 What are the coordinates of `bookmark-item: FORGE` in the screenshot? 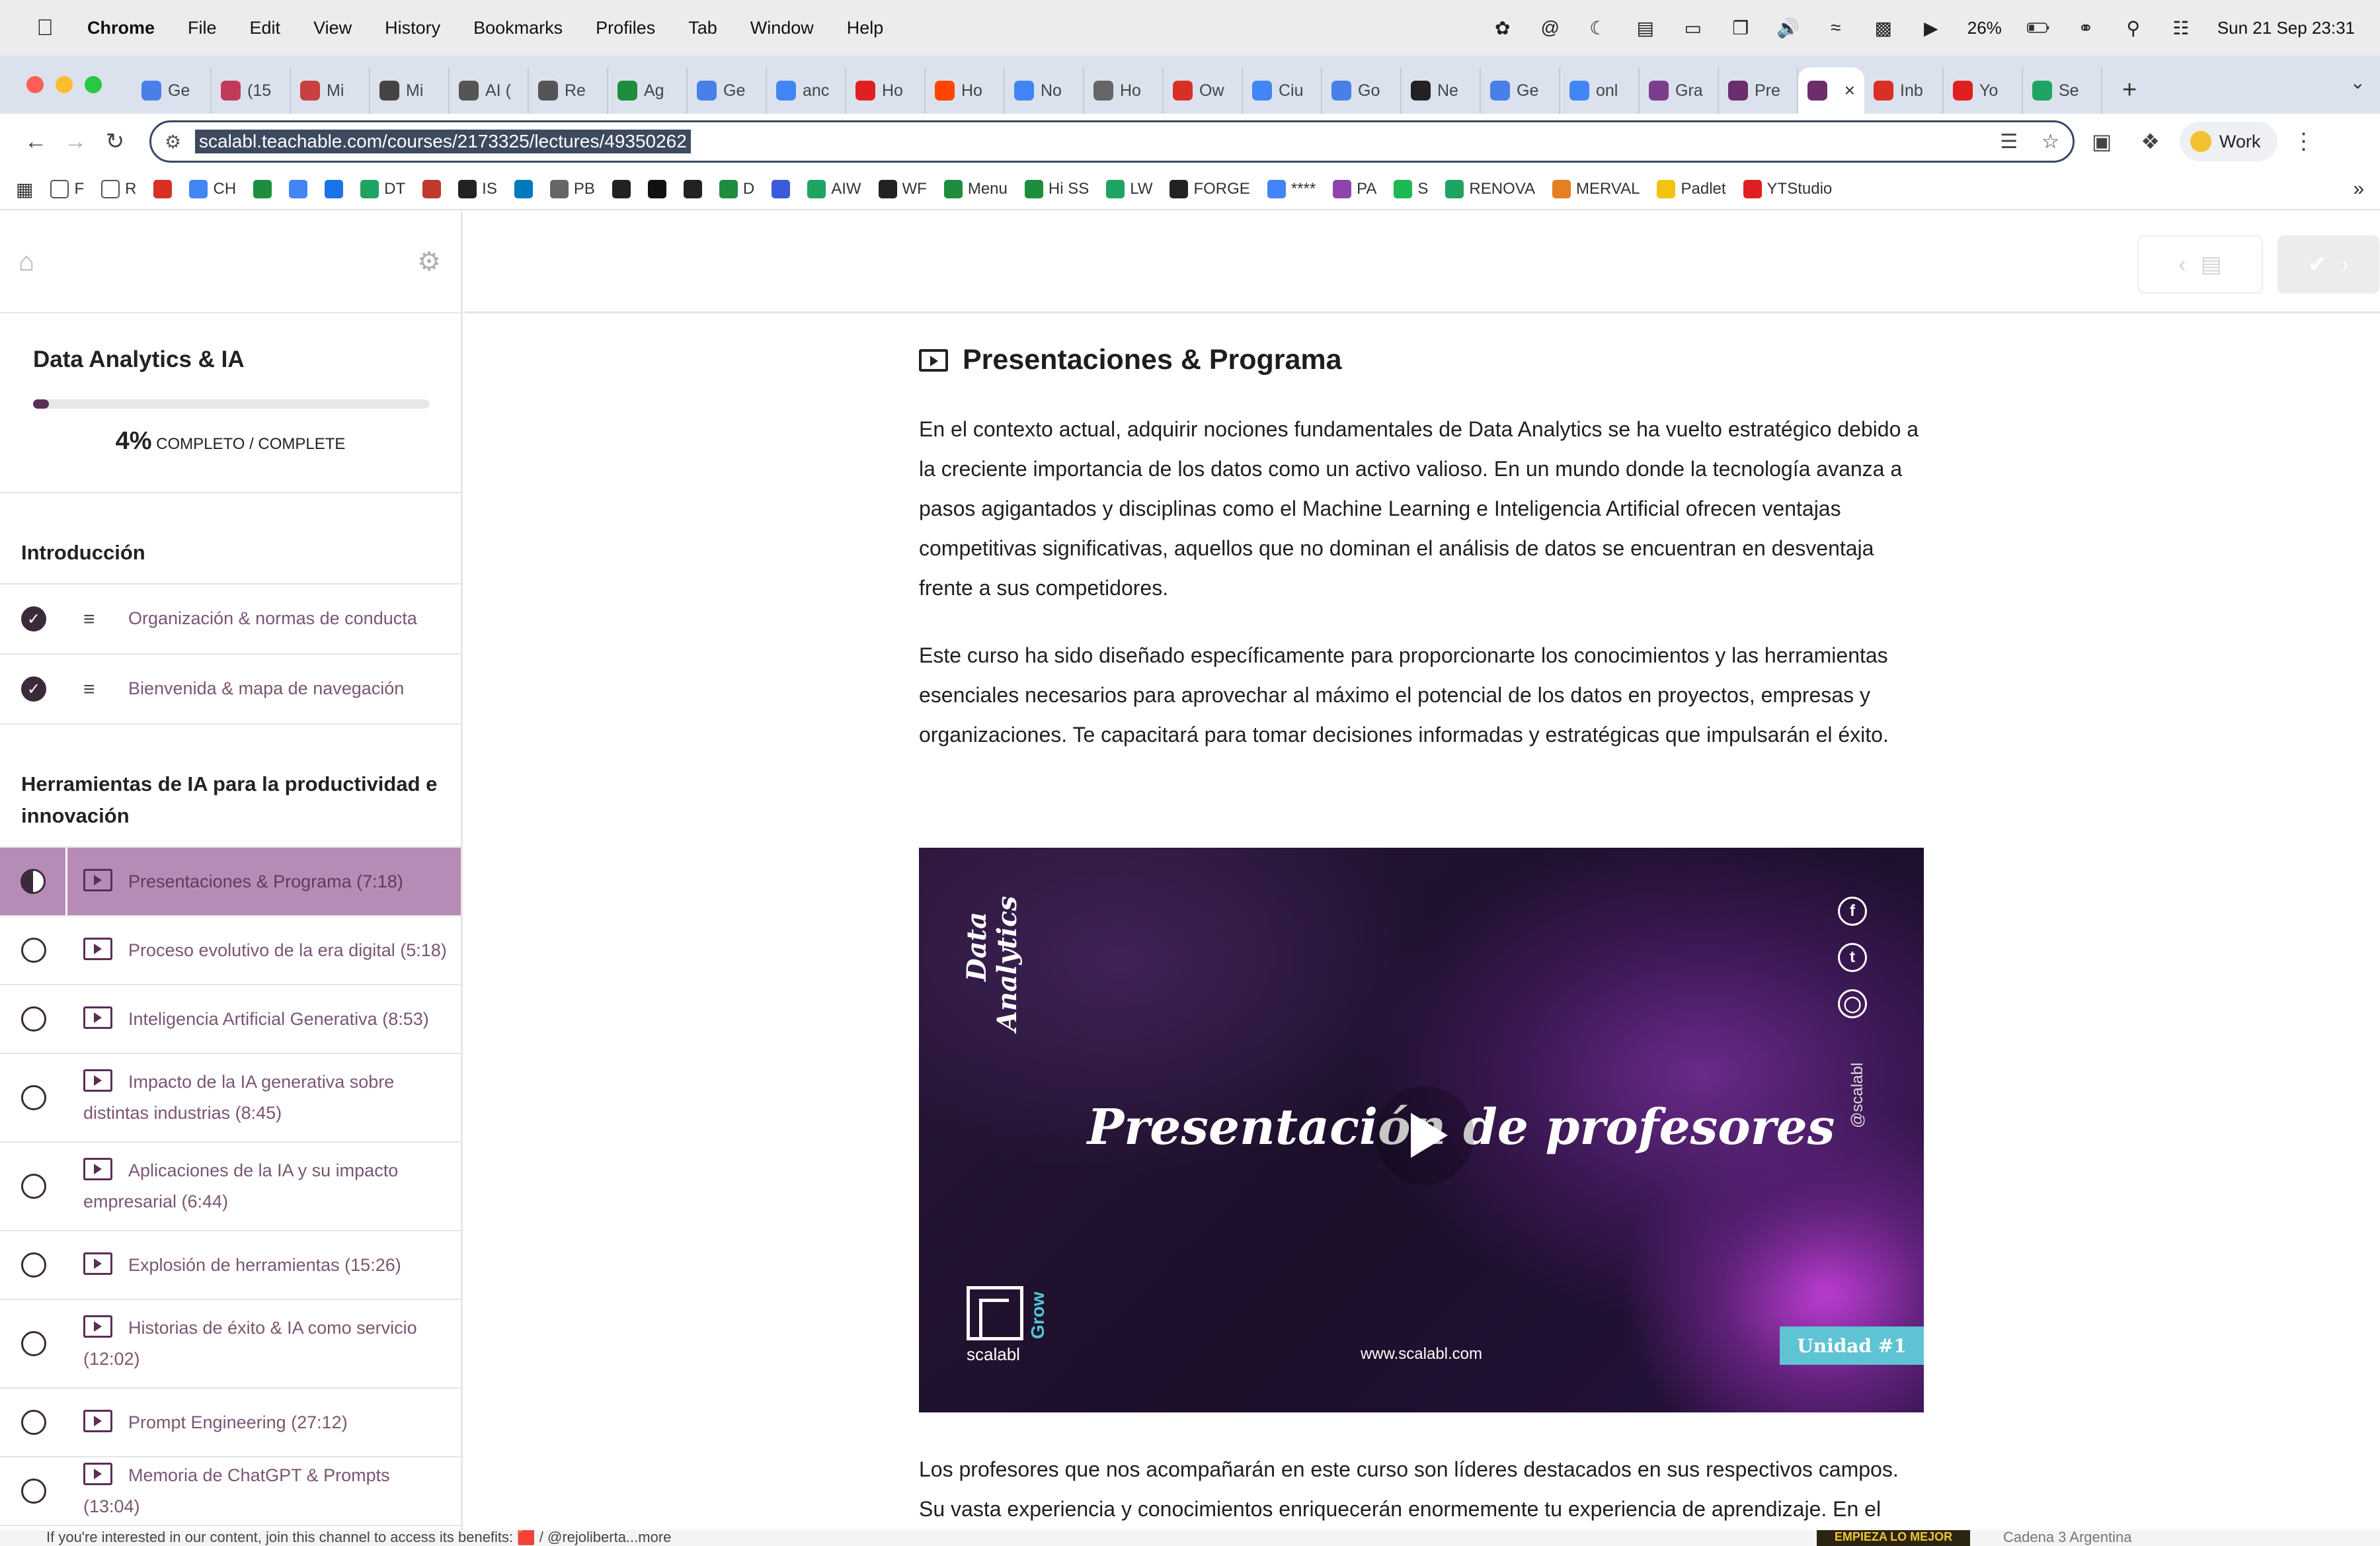 It's located at (1210, 189).